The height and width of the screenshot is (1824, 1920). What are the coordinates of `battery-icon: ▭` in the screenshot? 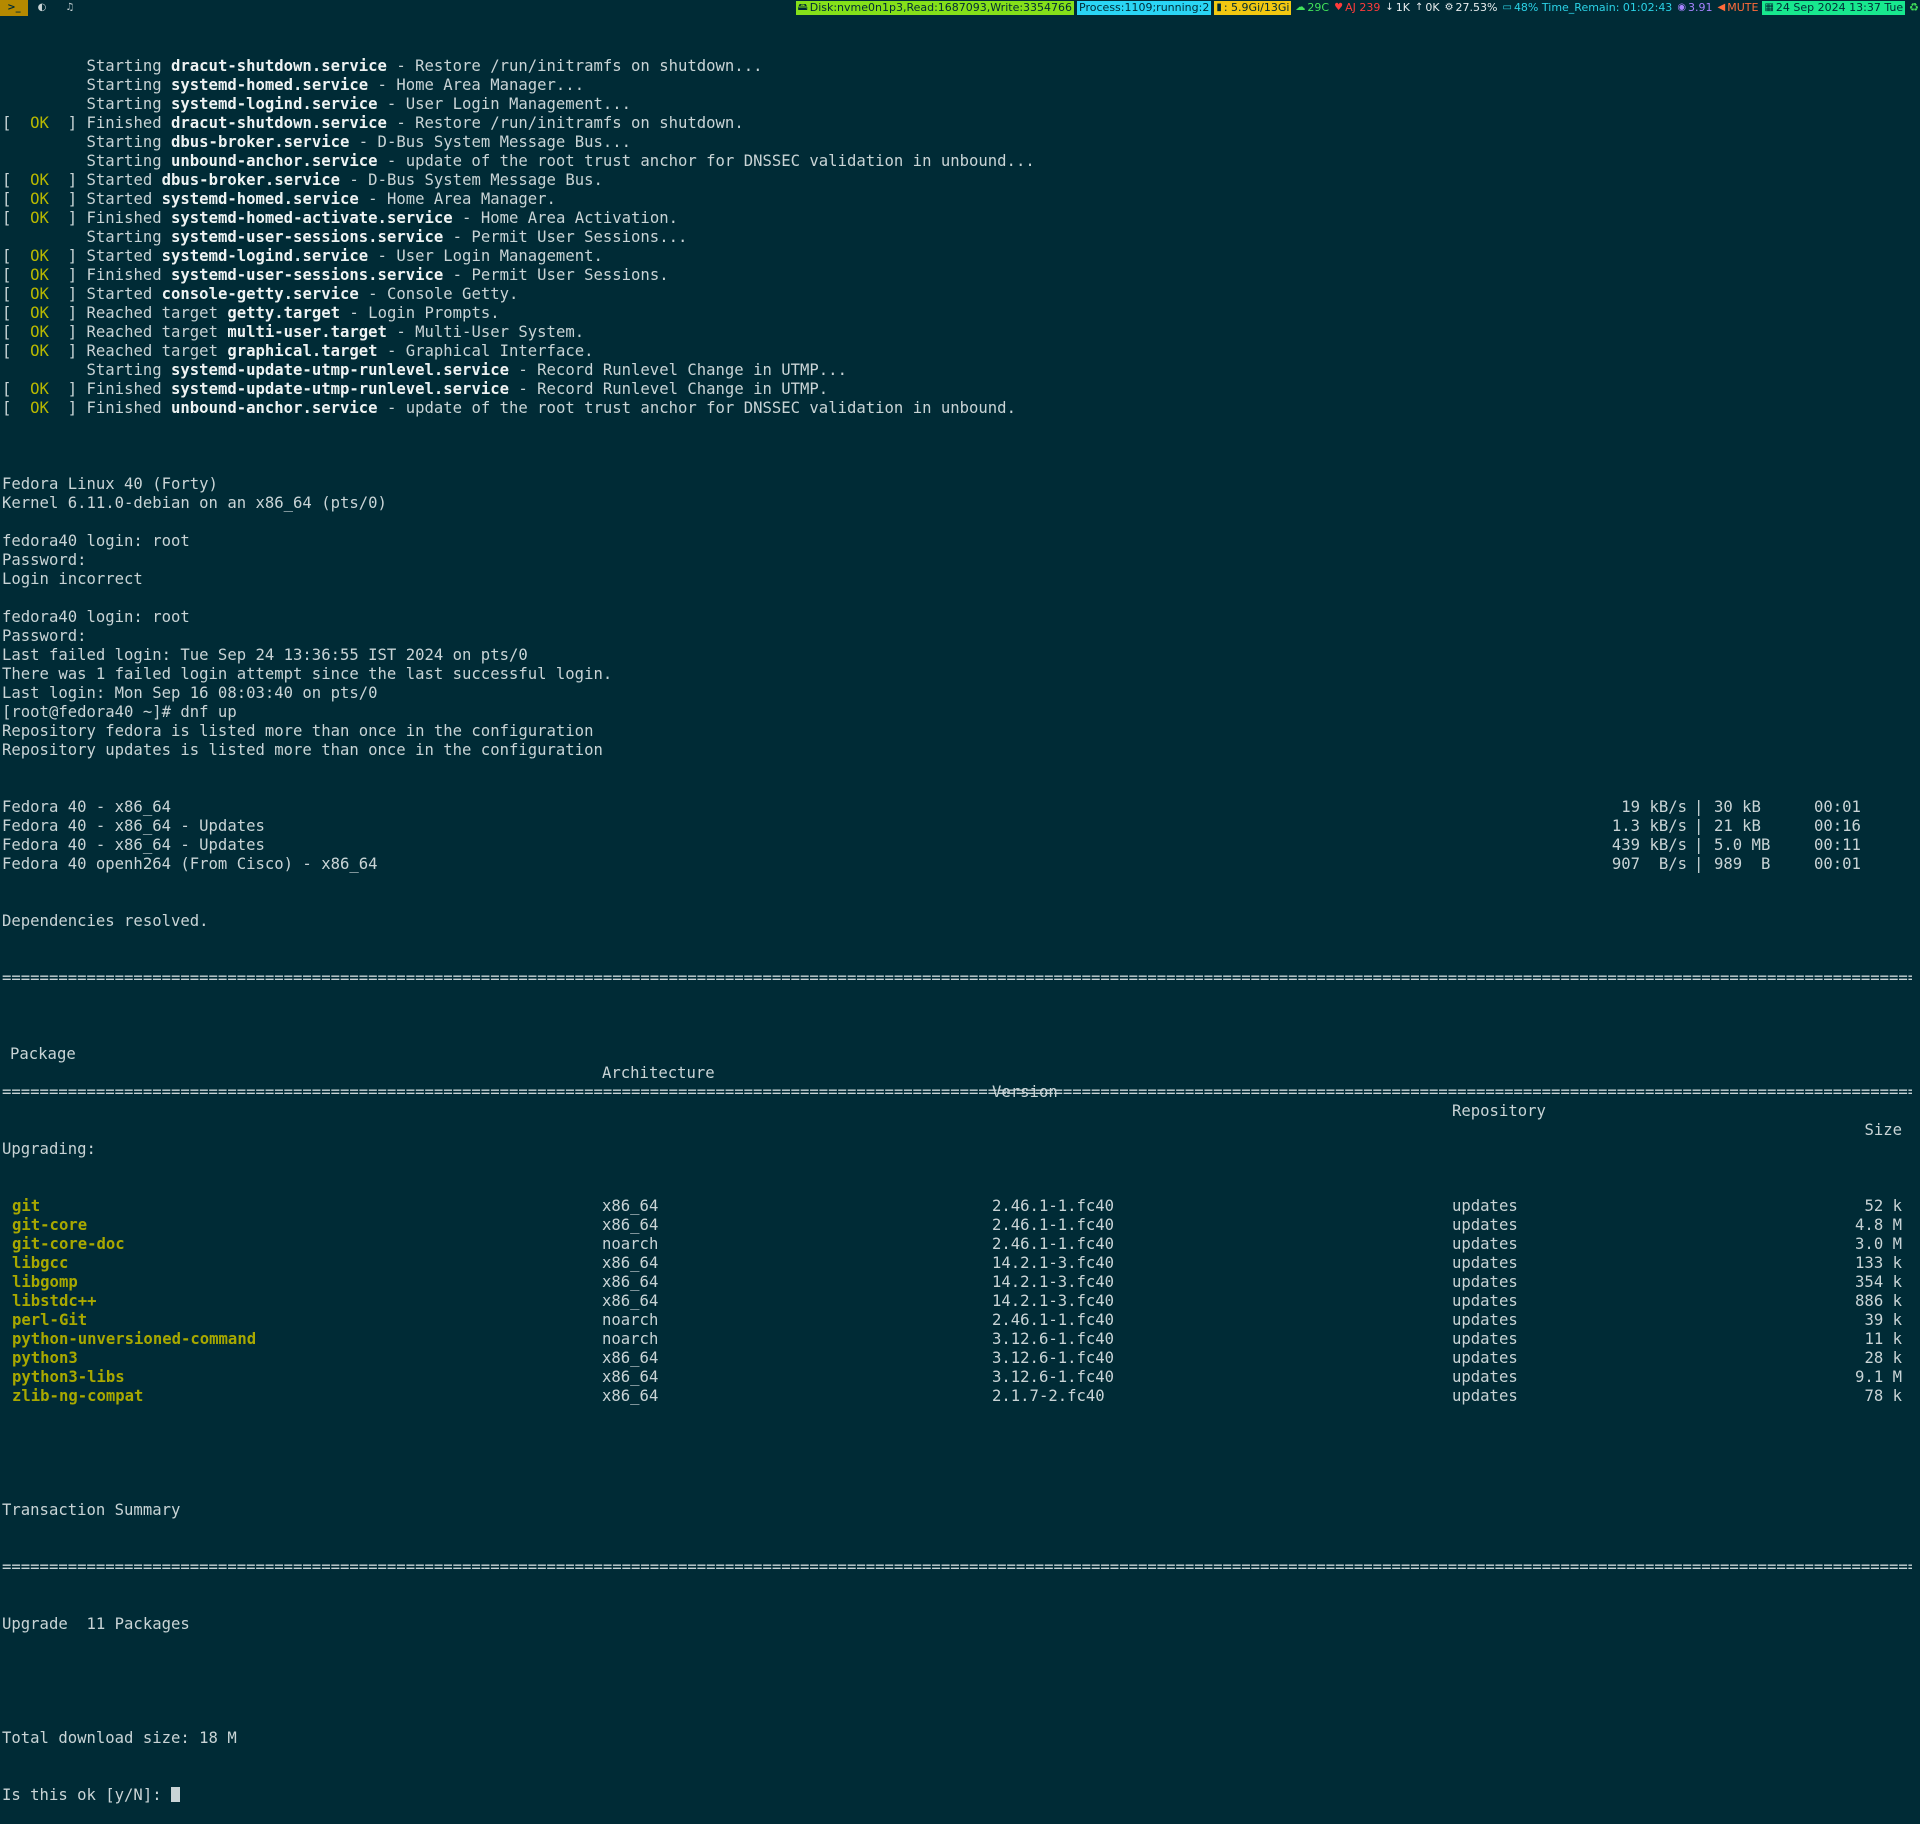 It's located at (1507, 7).